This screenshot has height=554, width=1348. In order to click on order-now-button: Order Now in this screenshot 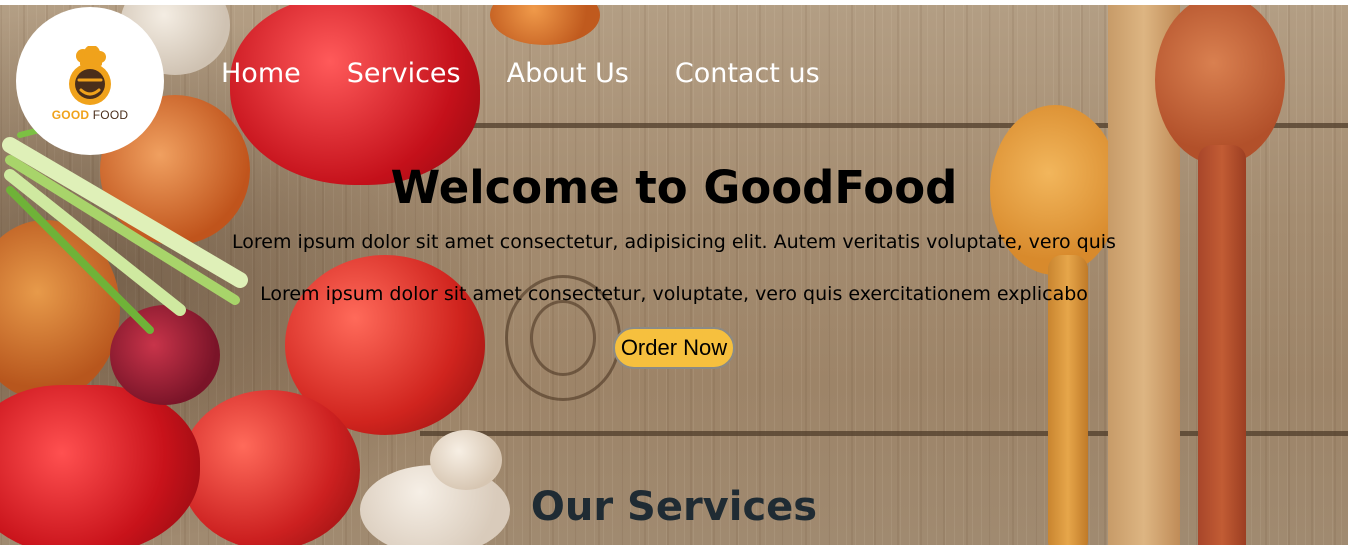, I will do `click(674, 348)`.